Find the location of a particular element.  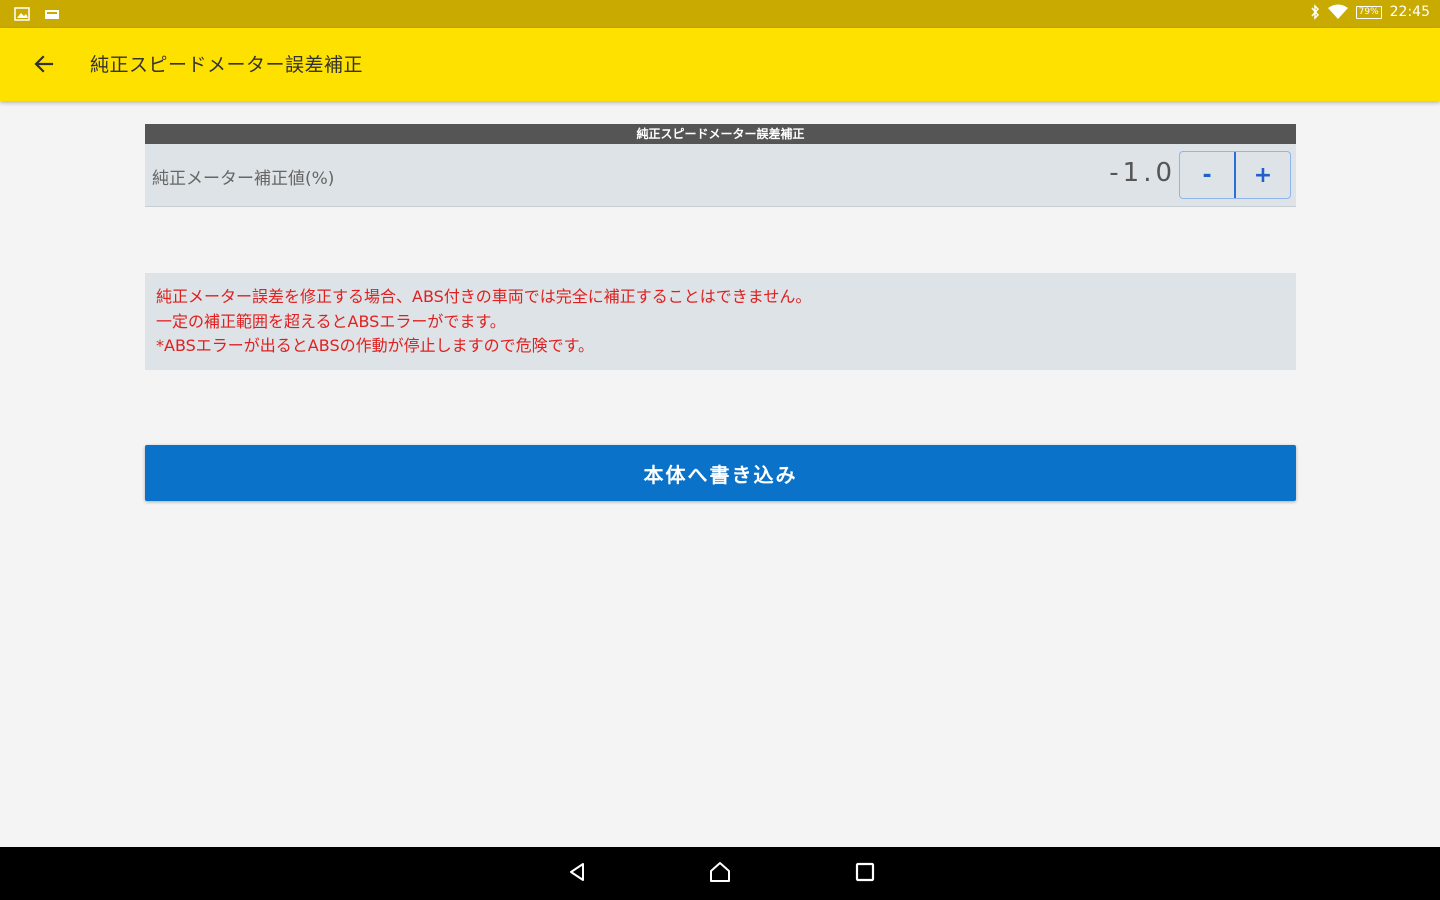

status-time: 22:45 is located at coordinates (1409, 12).